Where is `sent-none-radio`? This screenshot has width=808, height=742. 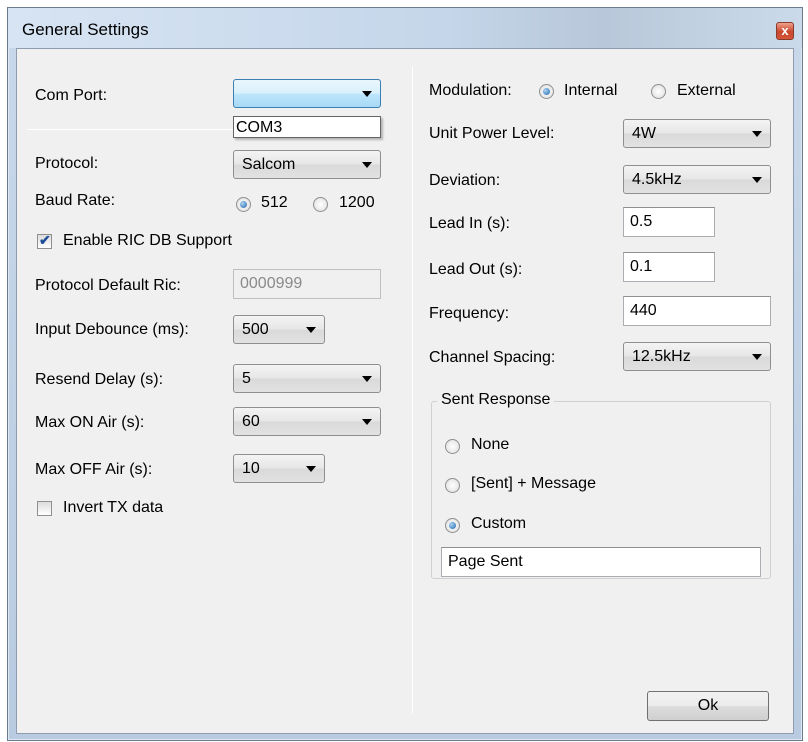 sent-none-radio is located at coordinates (452, 446).